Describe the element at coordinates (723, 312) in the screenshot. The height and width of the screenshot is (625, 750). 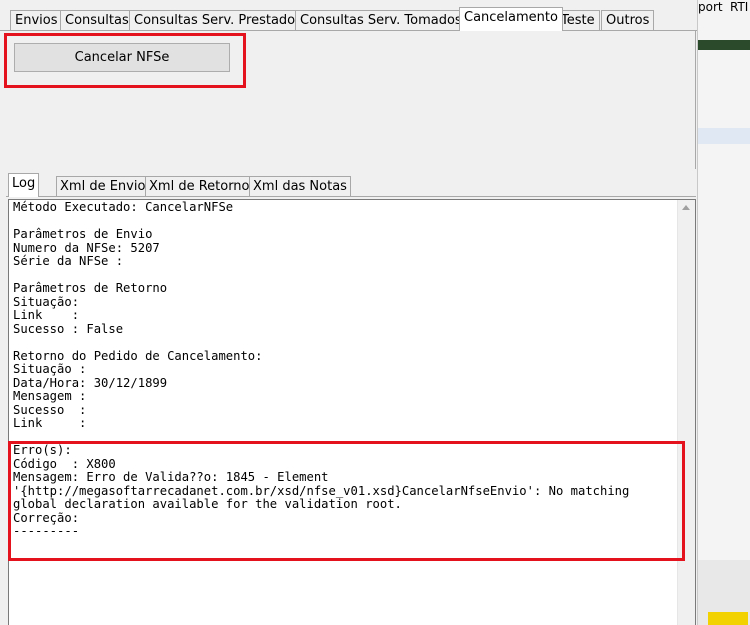
I see `background-application: port RTI` at that location.